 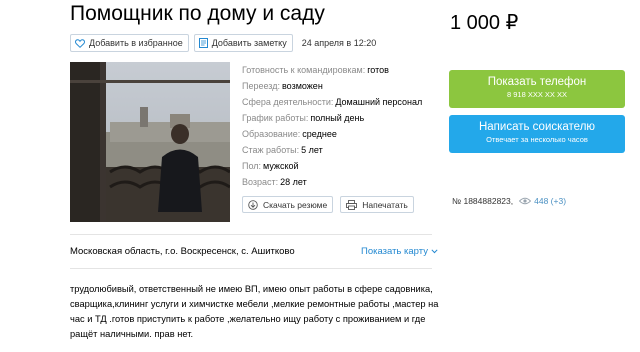 I want to click on print-button: Напечатать, so click(x=377, y=204).